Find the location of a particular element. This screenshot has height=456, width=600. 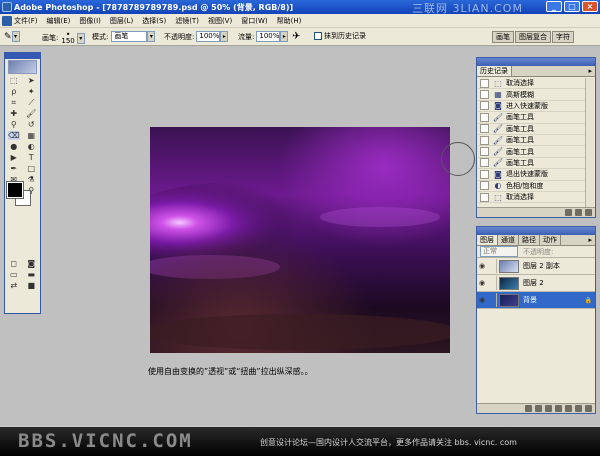

tab-history: 历史记录 is located at coordinates (494, 71).